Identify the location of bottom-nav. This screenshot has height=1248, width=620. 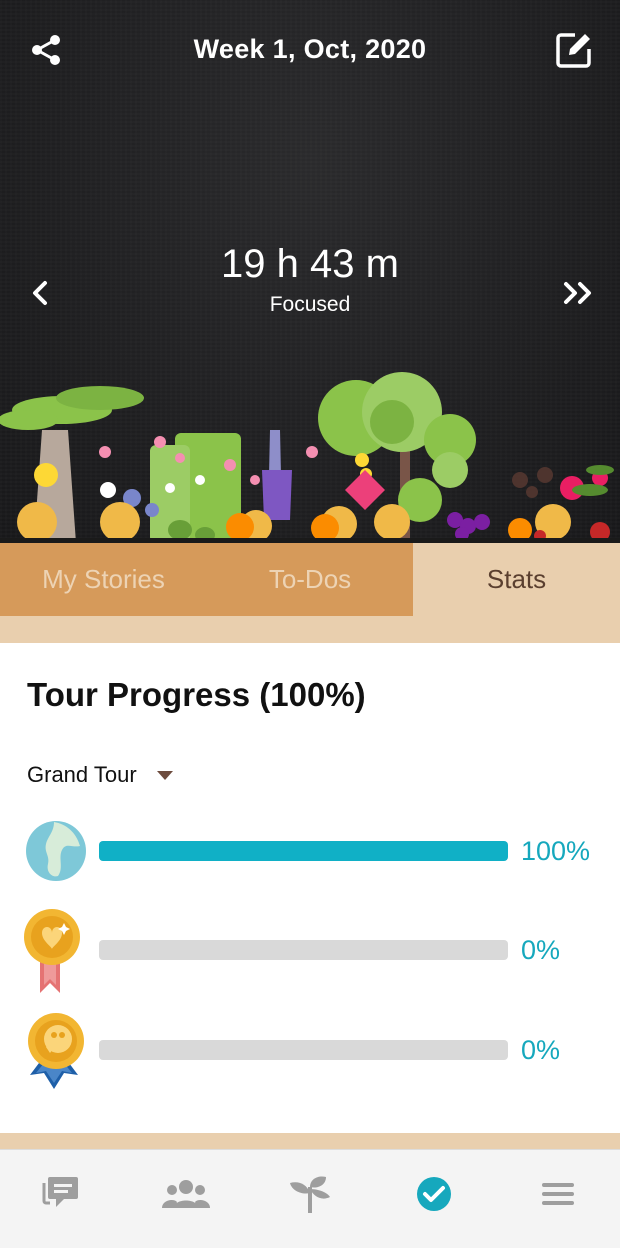
(310, 1198).